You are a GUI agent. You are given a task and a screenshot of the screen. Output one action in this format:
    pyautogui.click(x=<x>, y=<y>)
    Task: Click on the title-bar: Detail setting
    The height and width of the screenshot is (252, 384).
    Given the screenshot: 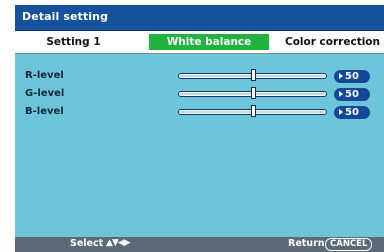 What is the action you would take?
    pyautogui.click(x=199, y=18)
    